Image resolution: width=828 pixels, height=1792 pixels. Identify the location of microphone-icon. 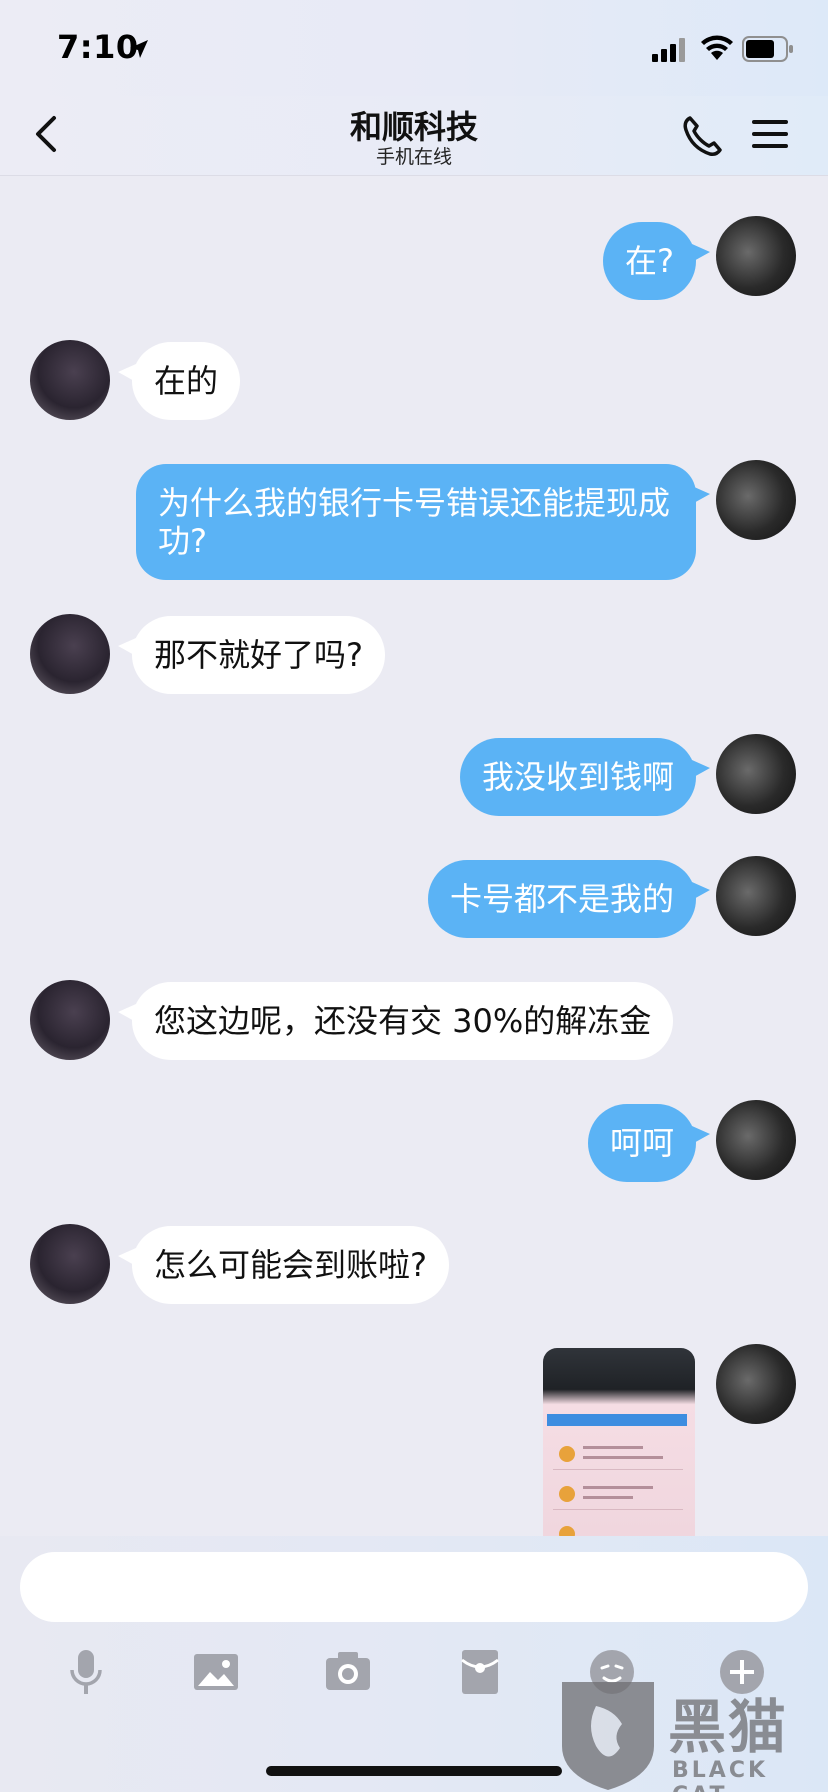
(86, 1672).